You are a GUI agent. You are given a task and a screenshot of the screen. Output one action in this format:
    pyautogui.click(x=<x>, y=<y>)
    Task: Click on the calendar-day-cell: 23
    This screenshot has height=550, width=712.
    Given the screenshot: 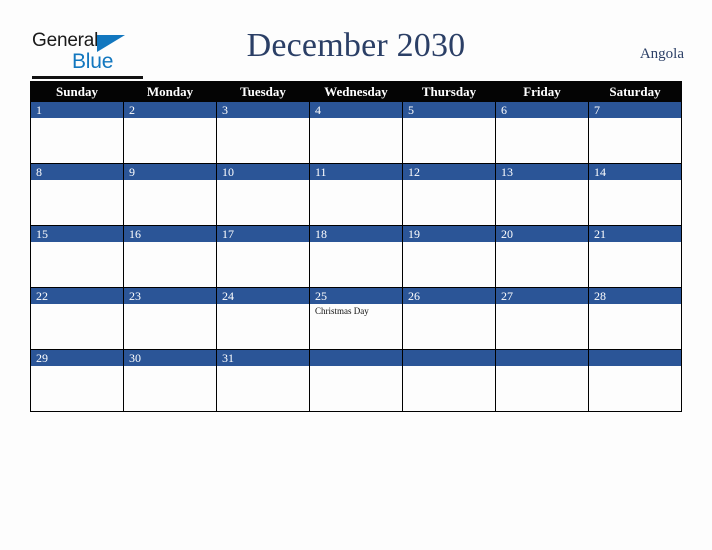 What is the action you would take?
    pyautogui.click(x=170, y=318)
    